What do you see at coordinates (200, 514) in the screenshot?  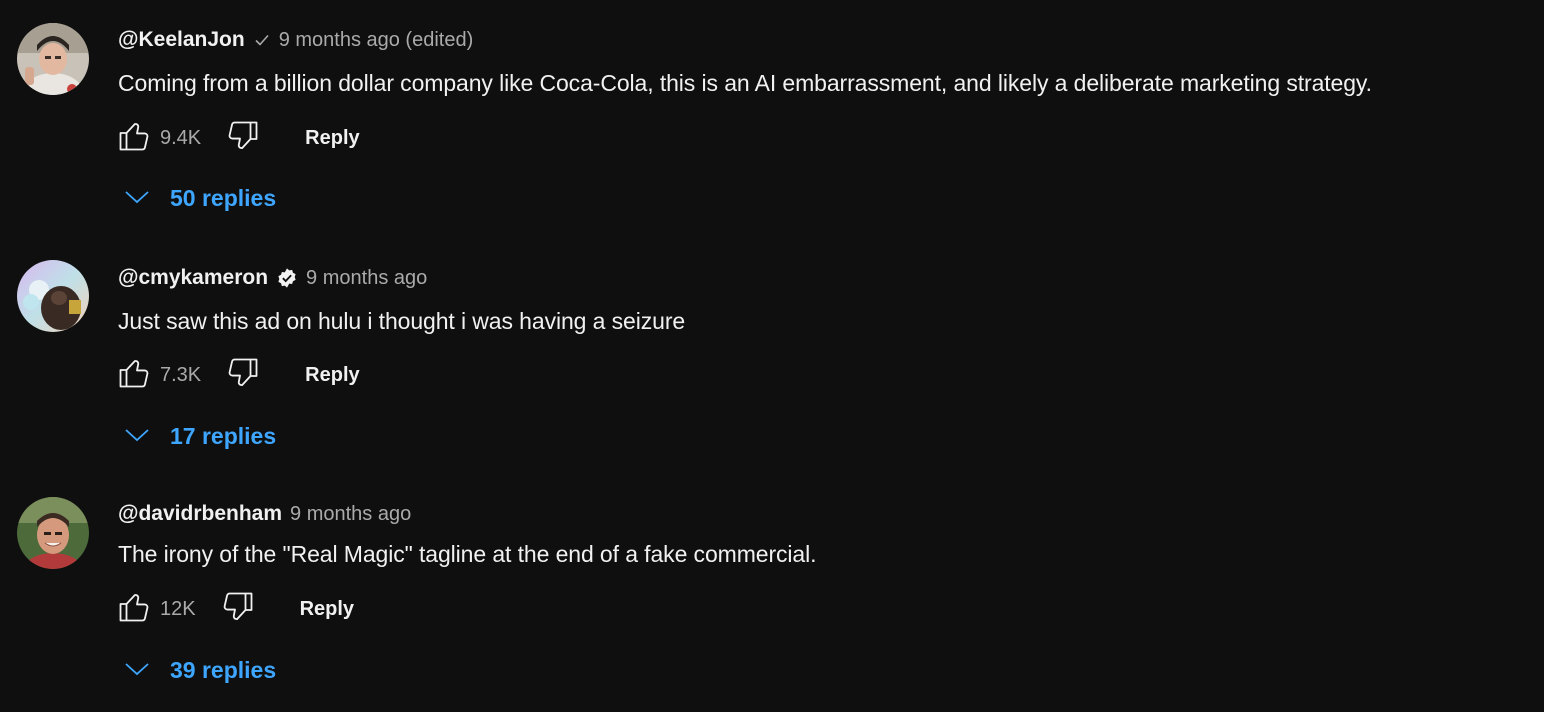 I see `comment-author: @davidrbenham` at bounding box center [200, 514].